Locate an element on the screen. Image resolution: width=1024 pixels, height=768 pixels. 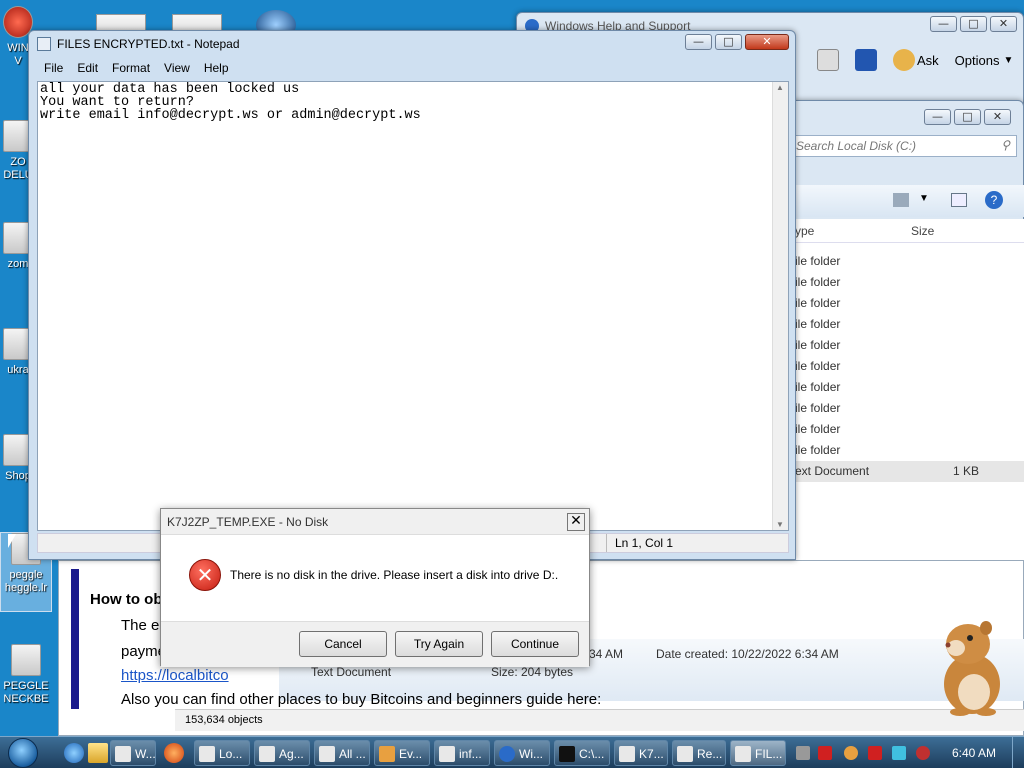
error-icon: ✕ is located at coordinates (205, 575).